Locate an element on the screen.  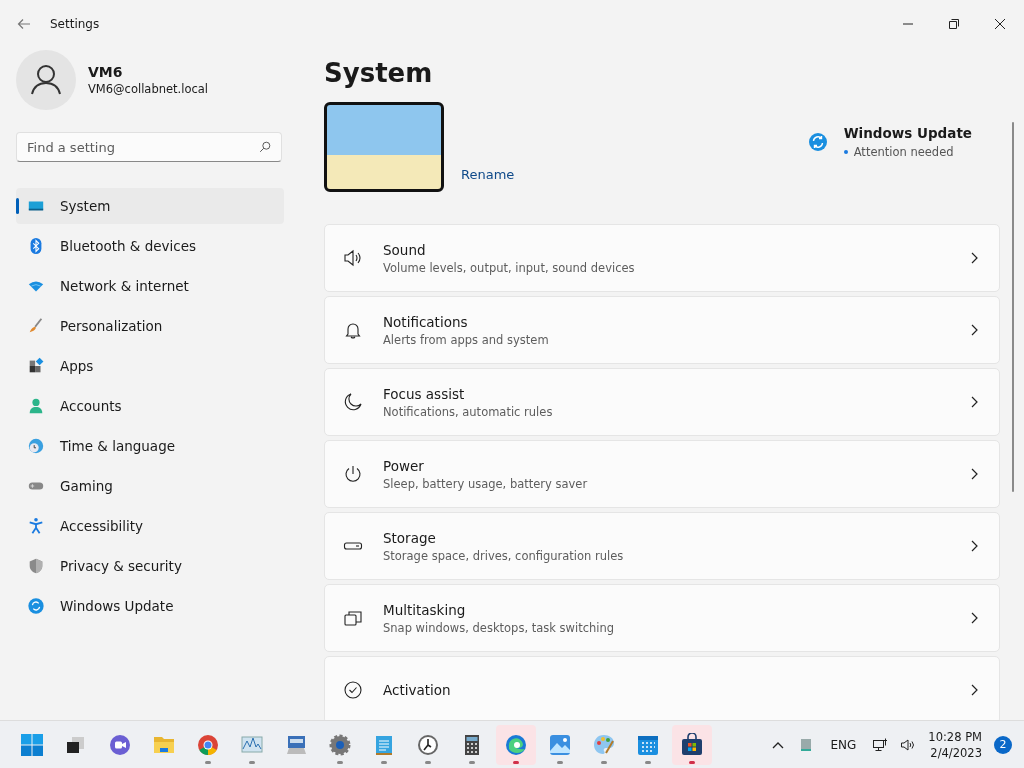
brush-icon is located at coordinates (36, 326).